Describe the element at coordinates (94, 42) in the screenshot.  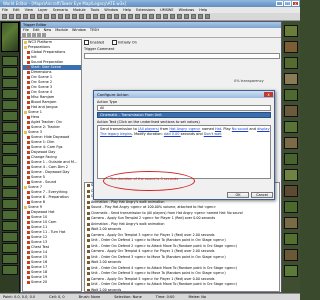
I see `enabled-checkbox: Enabled` at that location.